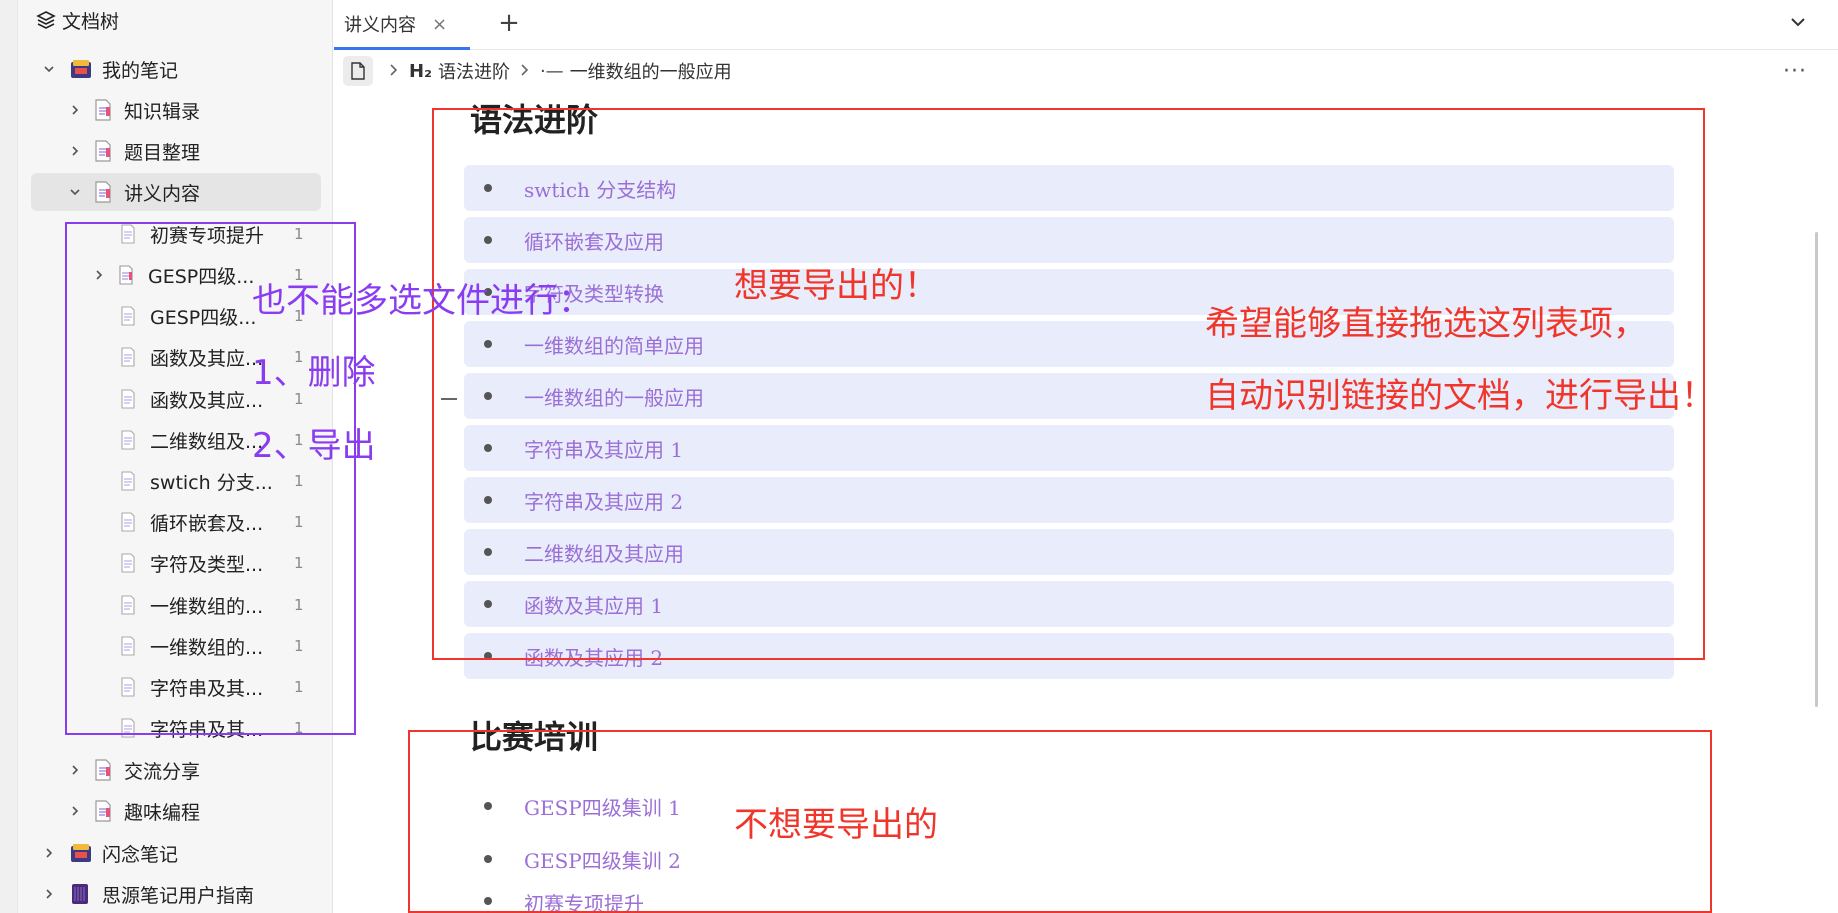 Image resolution: width=1838 pixels, height=913 pixels. I want to click on close-icon: ×, so click(439, 24).